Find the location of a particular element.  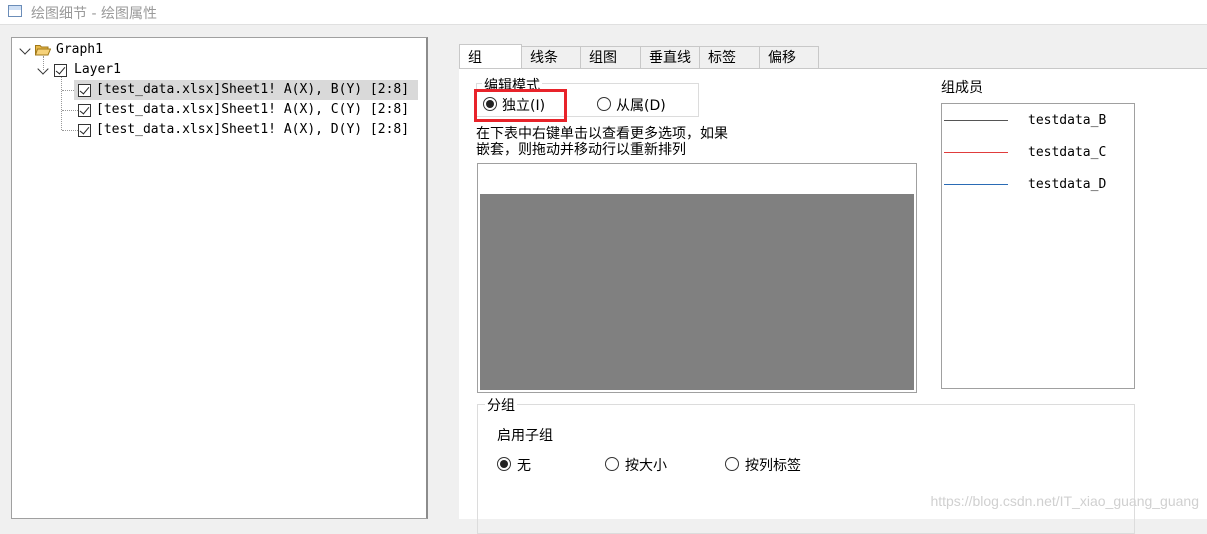

tree-node-plot-d: [test_data.xlsx]Sheet1! A(X), D(Y) [2:8] is located at coordinates (246, 130).